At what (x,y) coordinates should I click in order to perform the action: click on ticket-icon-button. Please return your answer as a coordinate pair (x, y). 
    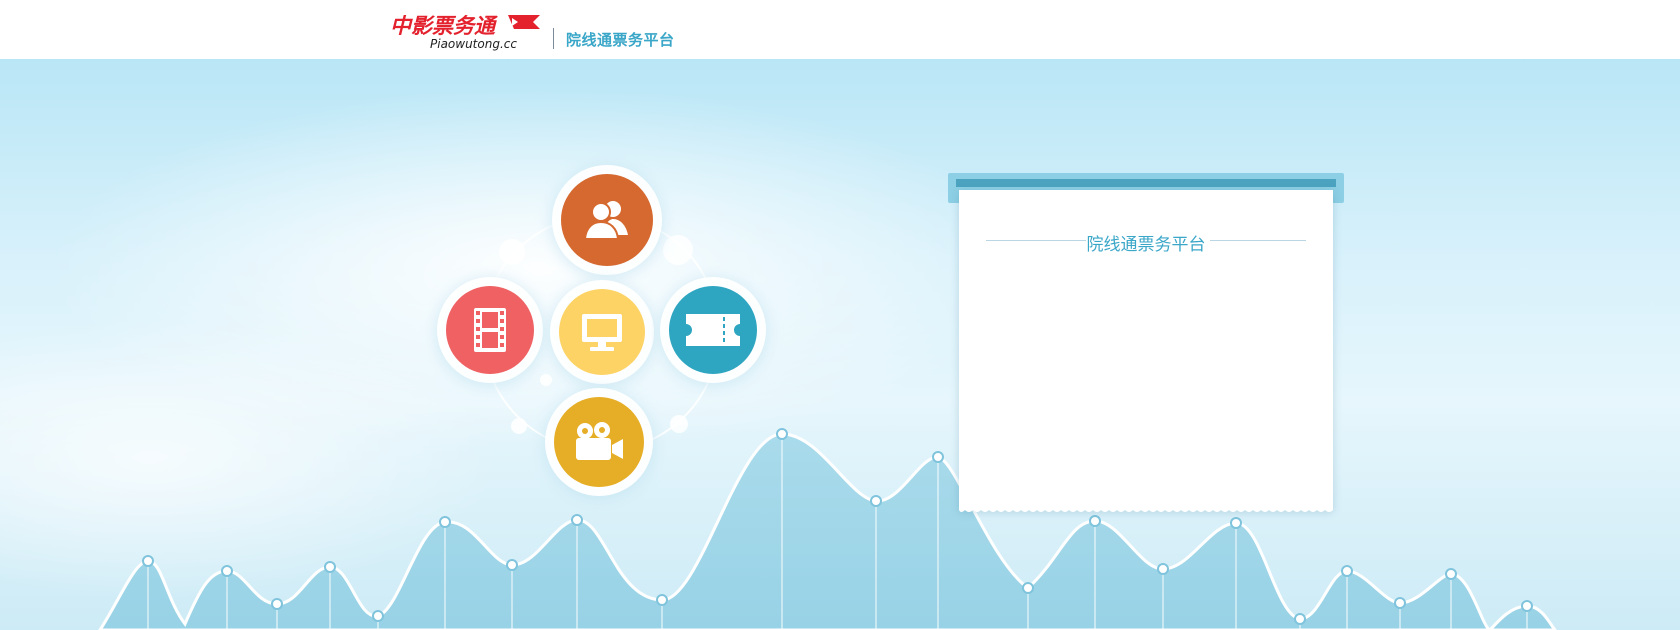
    Looking at the image, I should click on (713, 330).